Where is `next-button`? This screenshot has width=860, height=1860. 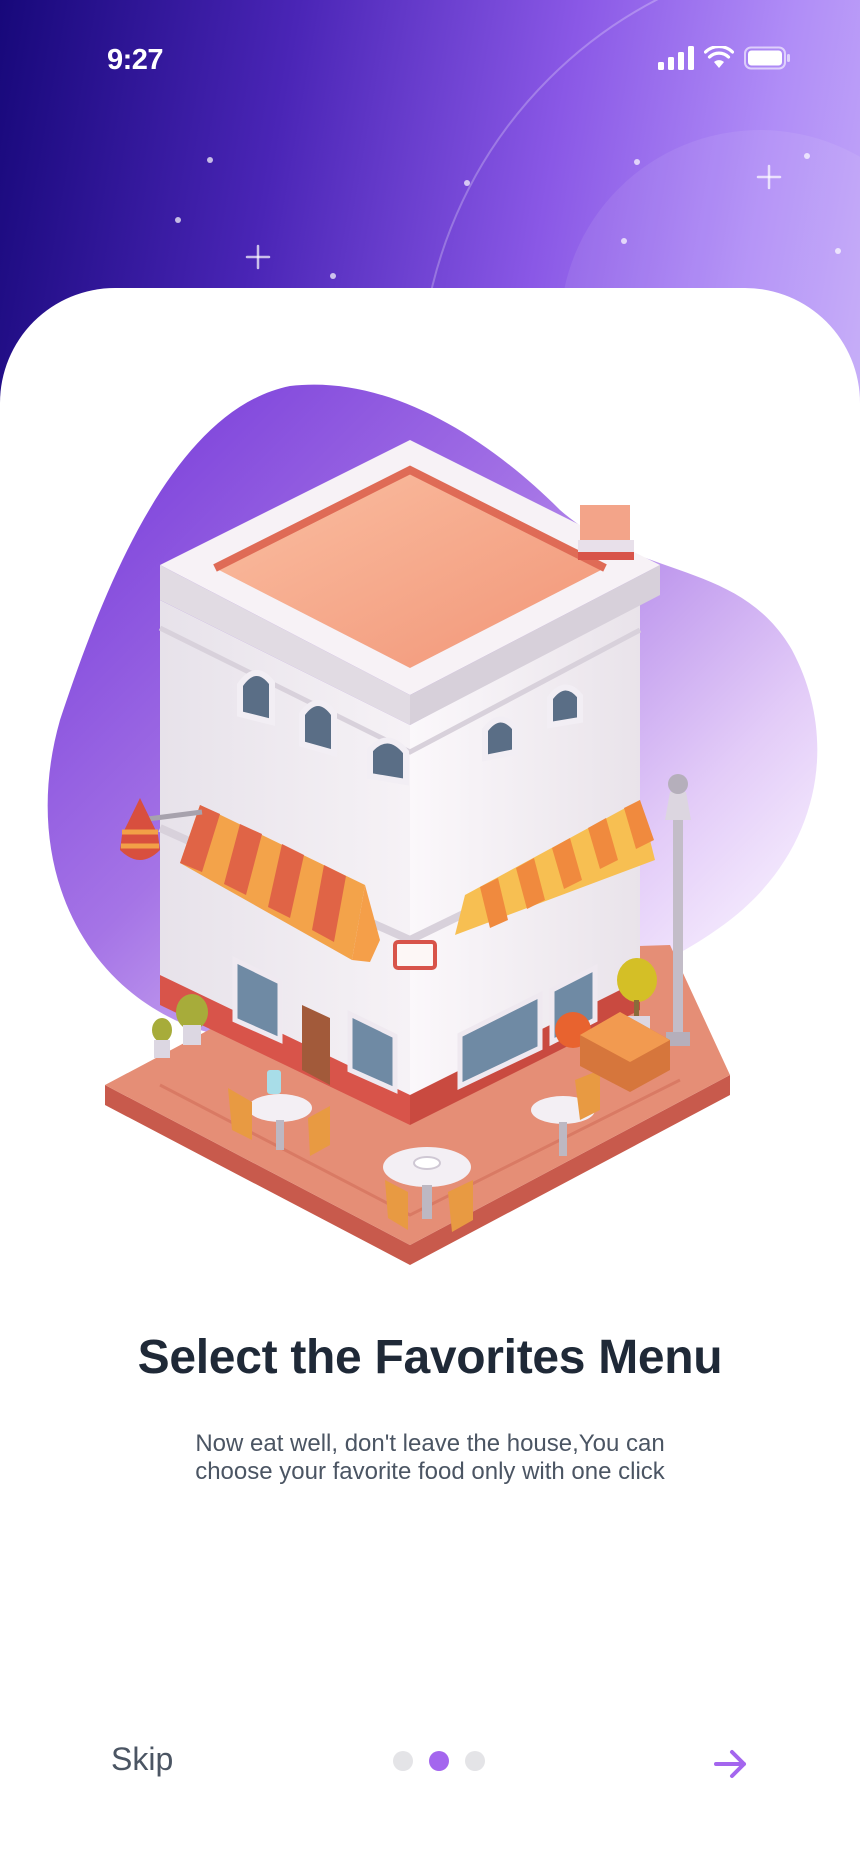 next-button is located at coordinates (730, 1764).